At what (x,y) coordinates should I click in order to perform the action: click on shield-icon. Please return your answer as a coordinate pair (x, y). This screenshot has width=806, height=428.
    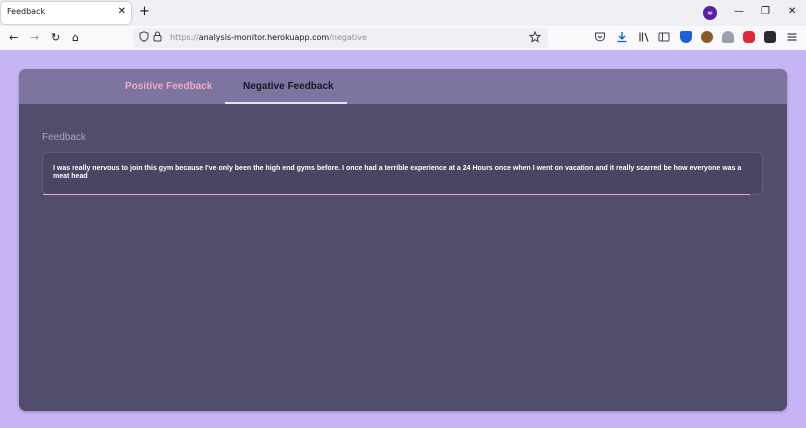
    Looking at the image, I should click on (144, 39).